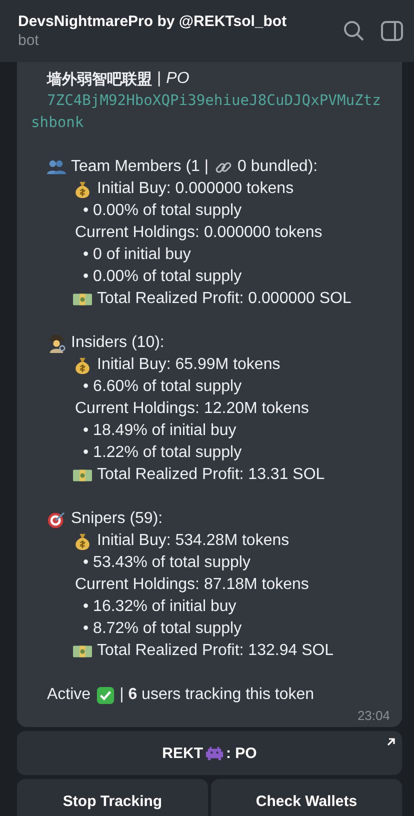 The image size is (414, 816). What do you see at coordinates (153, 21) in the screenshot?
I see `chat-title: DevsNightmarePro by @REKTsol_bot` at bounding box center [153, 21].